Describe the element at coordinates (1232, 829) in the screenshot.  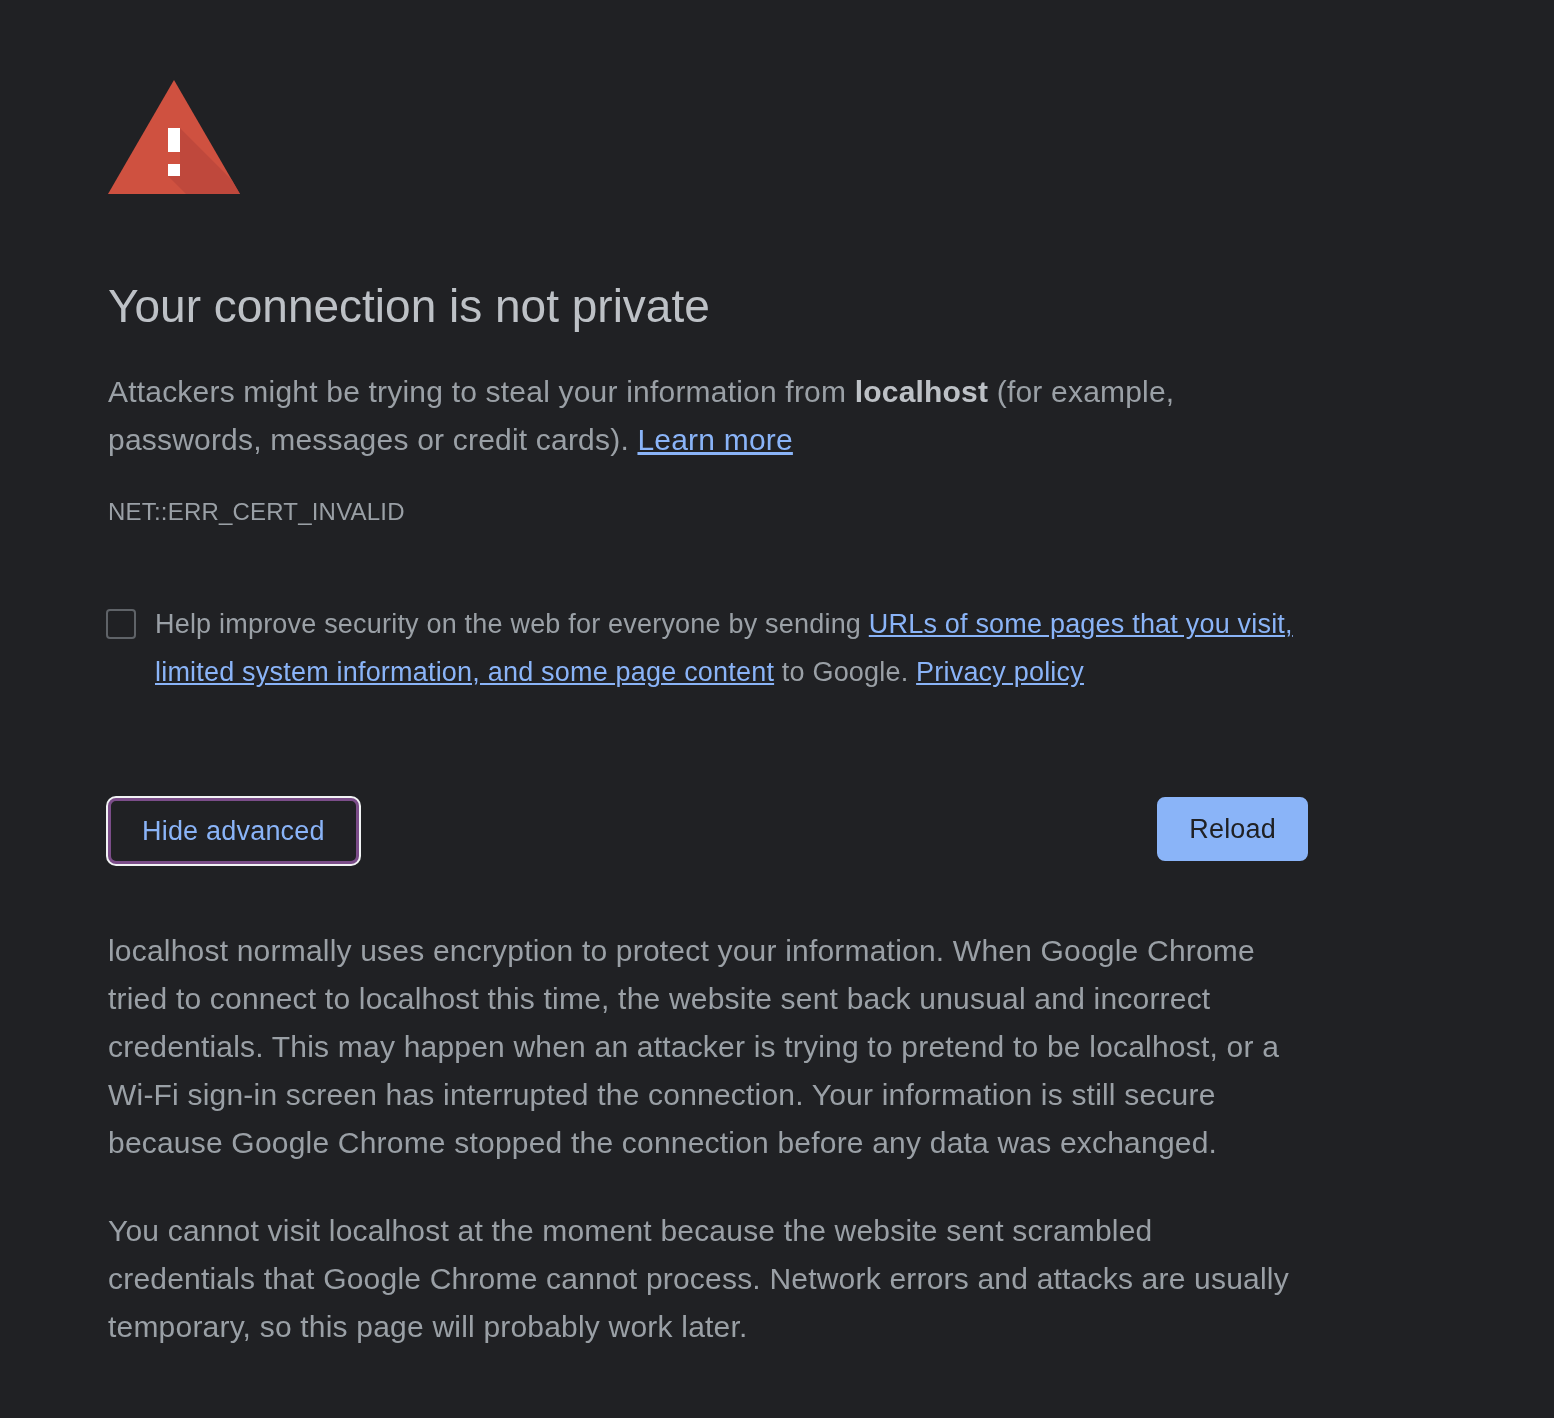
I see `reload-button: Reload` at that location.